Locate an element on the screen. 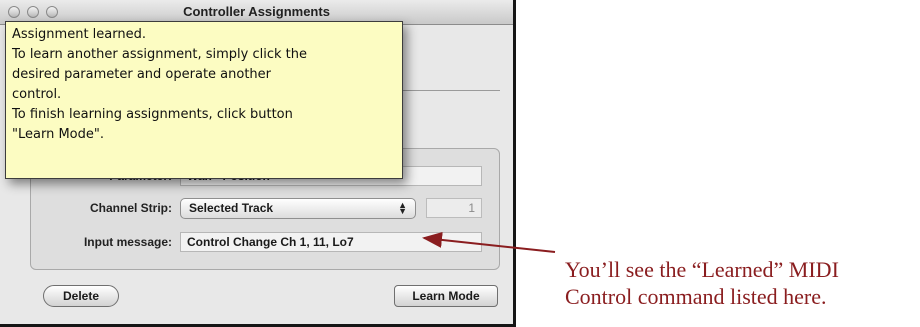 The image size is (920, 327). callout-line-1: You’ll see the “Learned” MIDI is located at coordinates (702, 269).